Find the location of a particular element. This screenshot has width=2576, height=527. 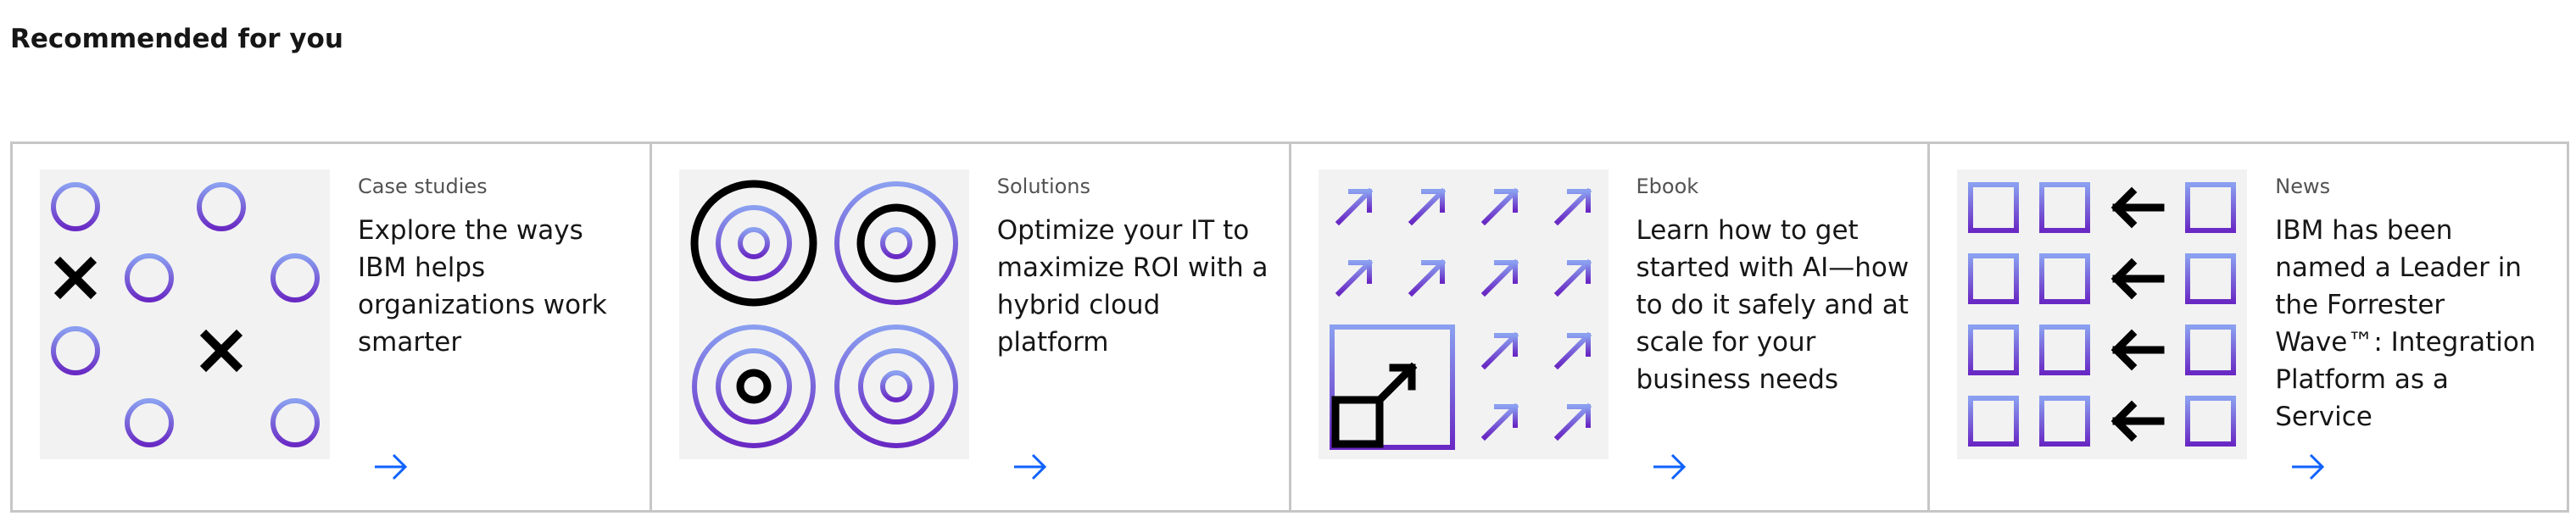

scale-arrows-pictogram is located at coordinates (1463, 314).